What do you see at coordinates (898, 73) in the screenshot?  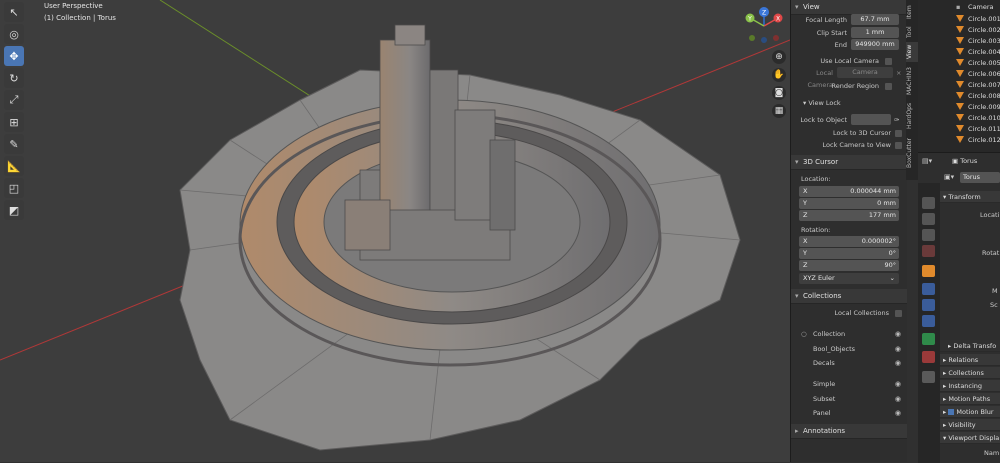 I see `close-icon: ×` at bounding box center [898, 73].